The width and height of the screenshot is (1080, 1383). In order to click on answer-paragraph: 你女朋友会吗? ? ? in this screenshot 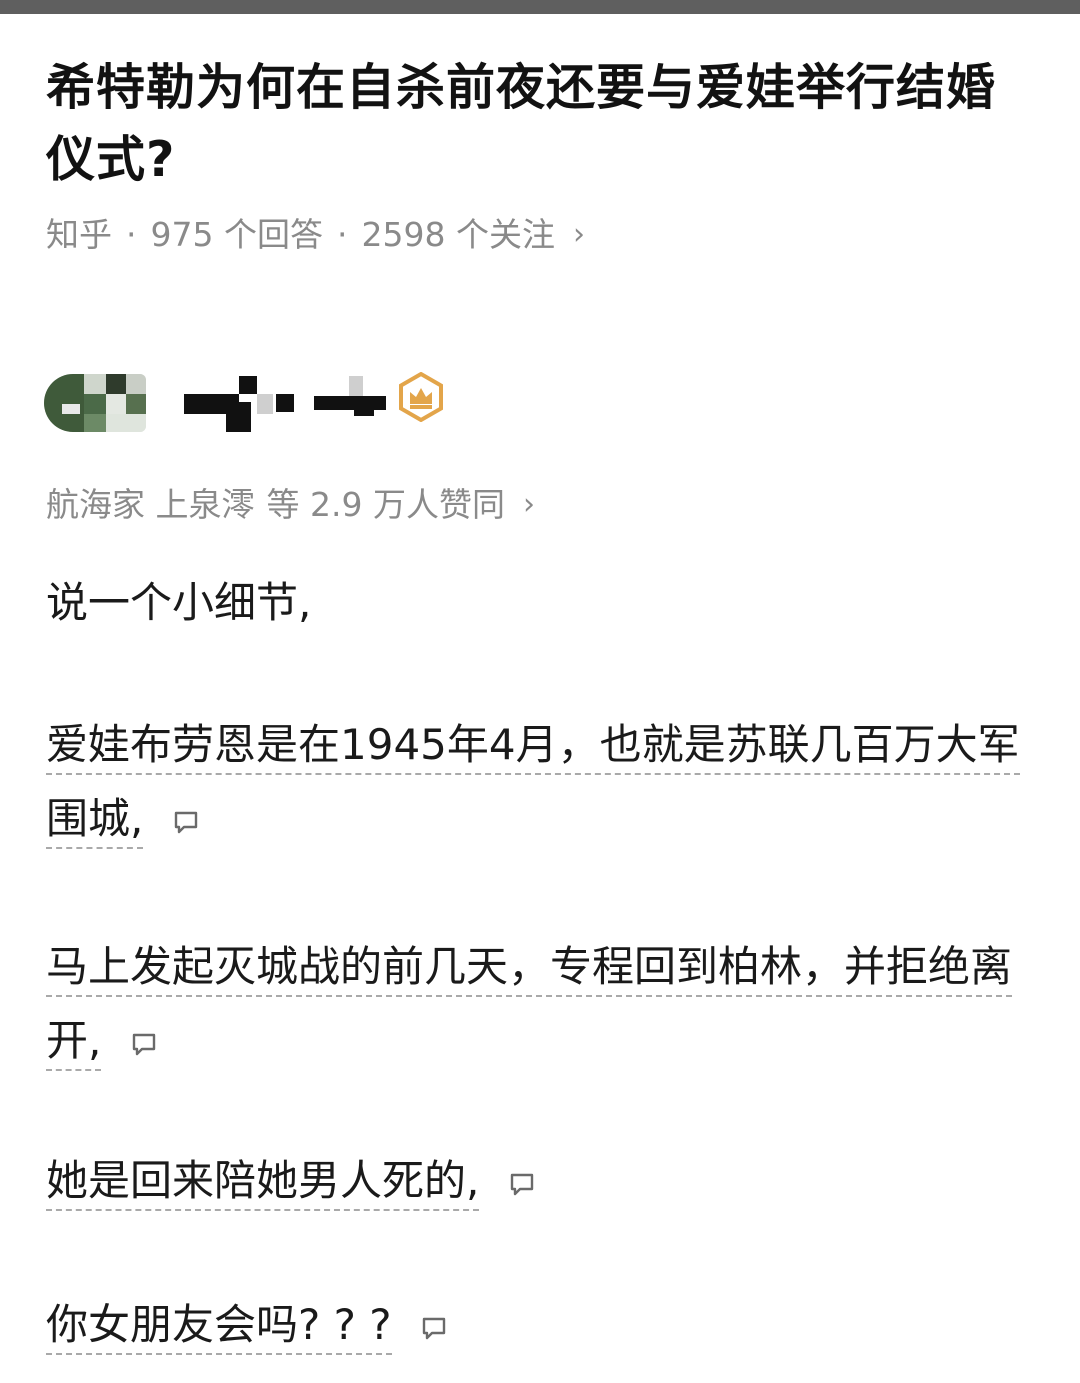, I will do `click(541, 1325)`.